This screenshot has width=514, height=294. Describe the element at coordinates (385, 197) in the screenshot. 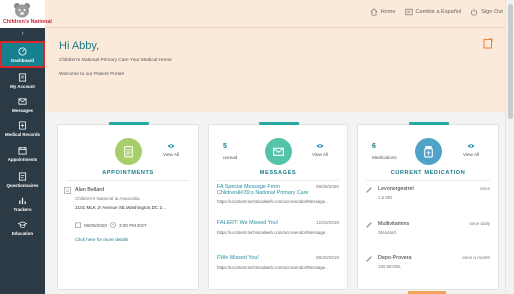

I see `medication-dose: 1.5 MG` at that location.